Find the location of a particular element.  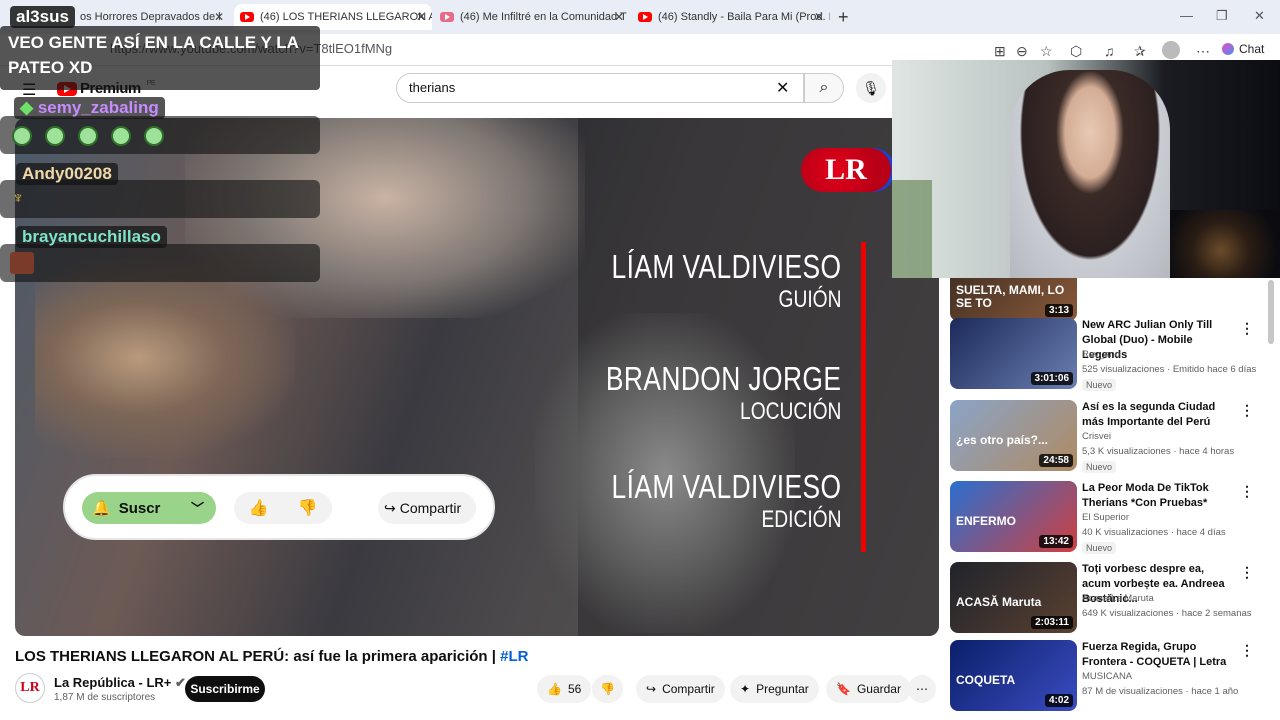

thumbnail-text: ACASĂ Maruta is located at coordinates (999, 602).